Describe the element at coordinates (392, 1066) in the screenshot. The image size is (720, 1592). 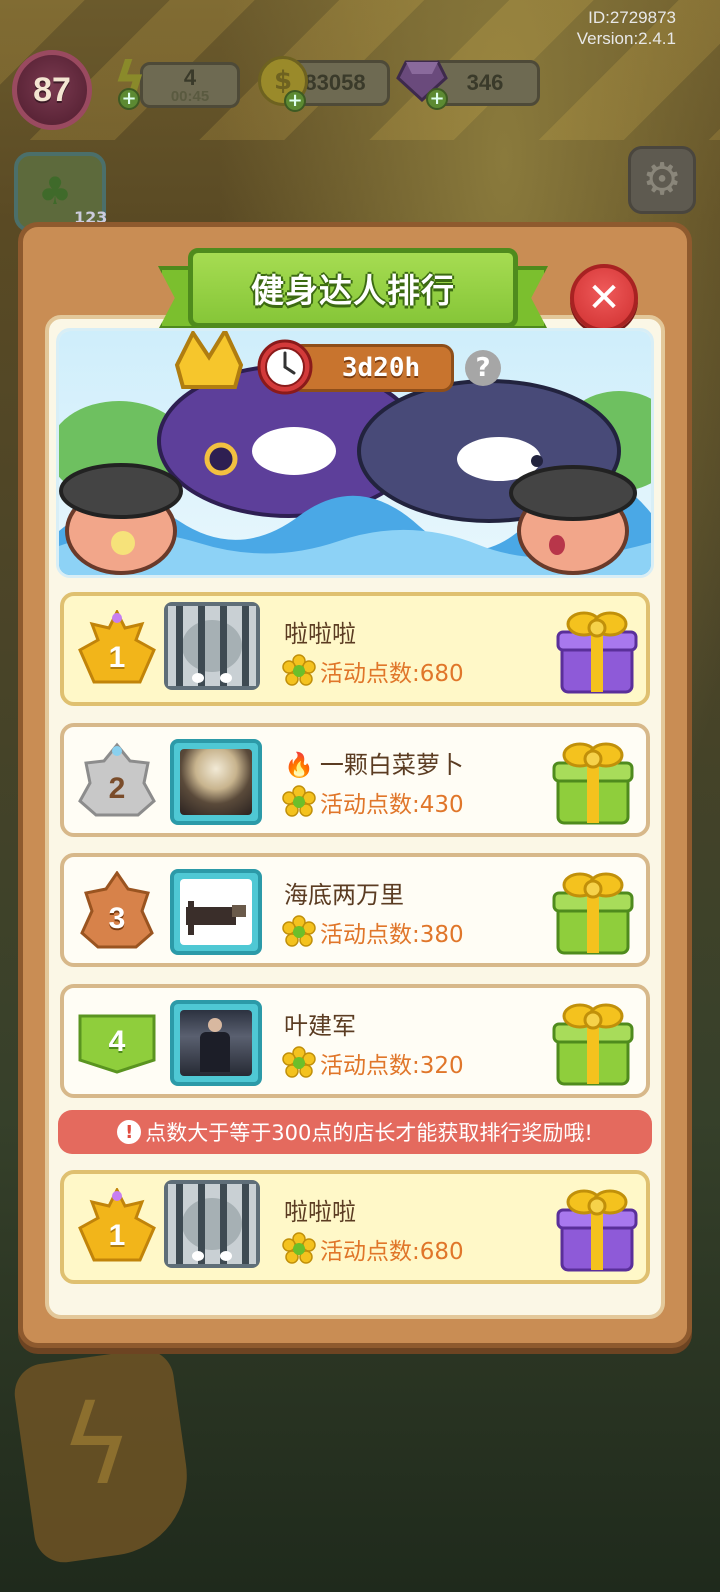
I see `points-value: 活动点数:320` at that location.